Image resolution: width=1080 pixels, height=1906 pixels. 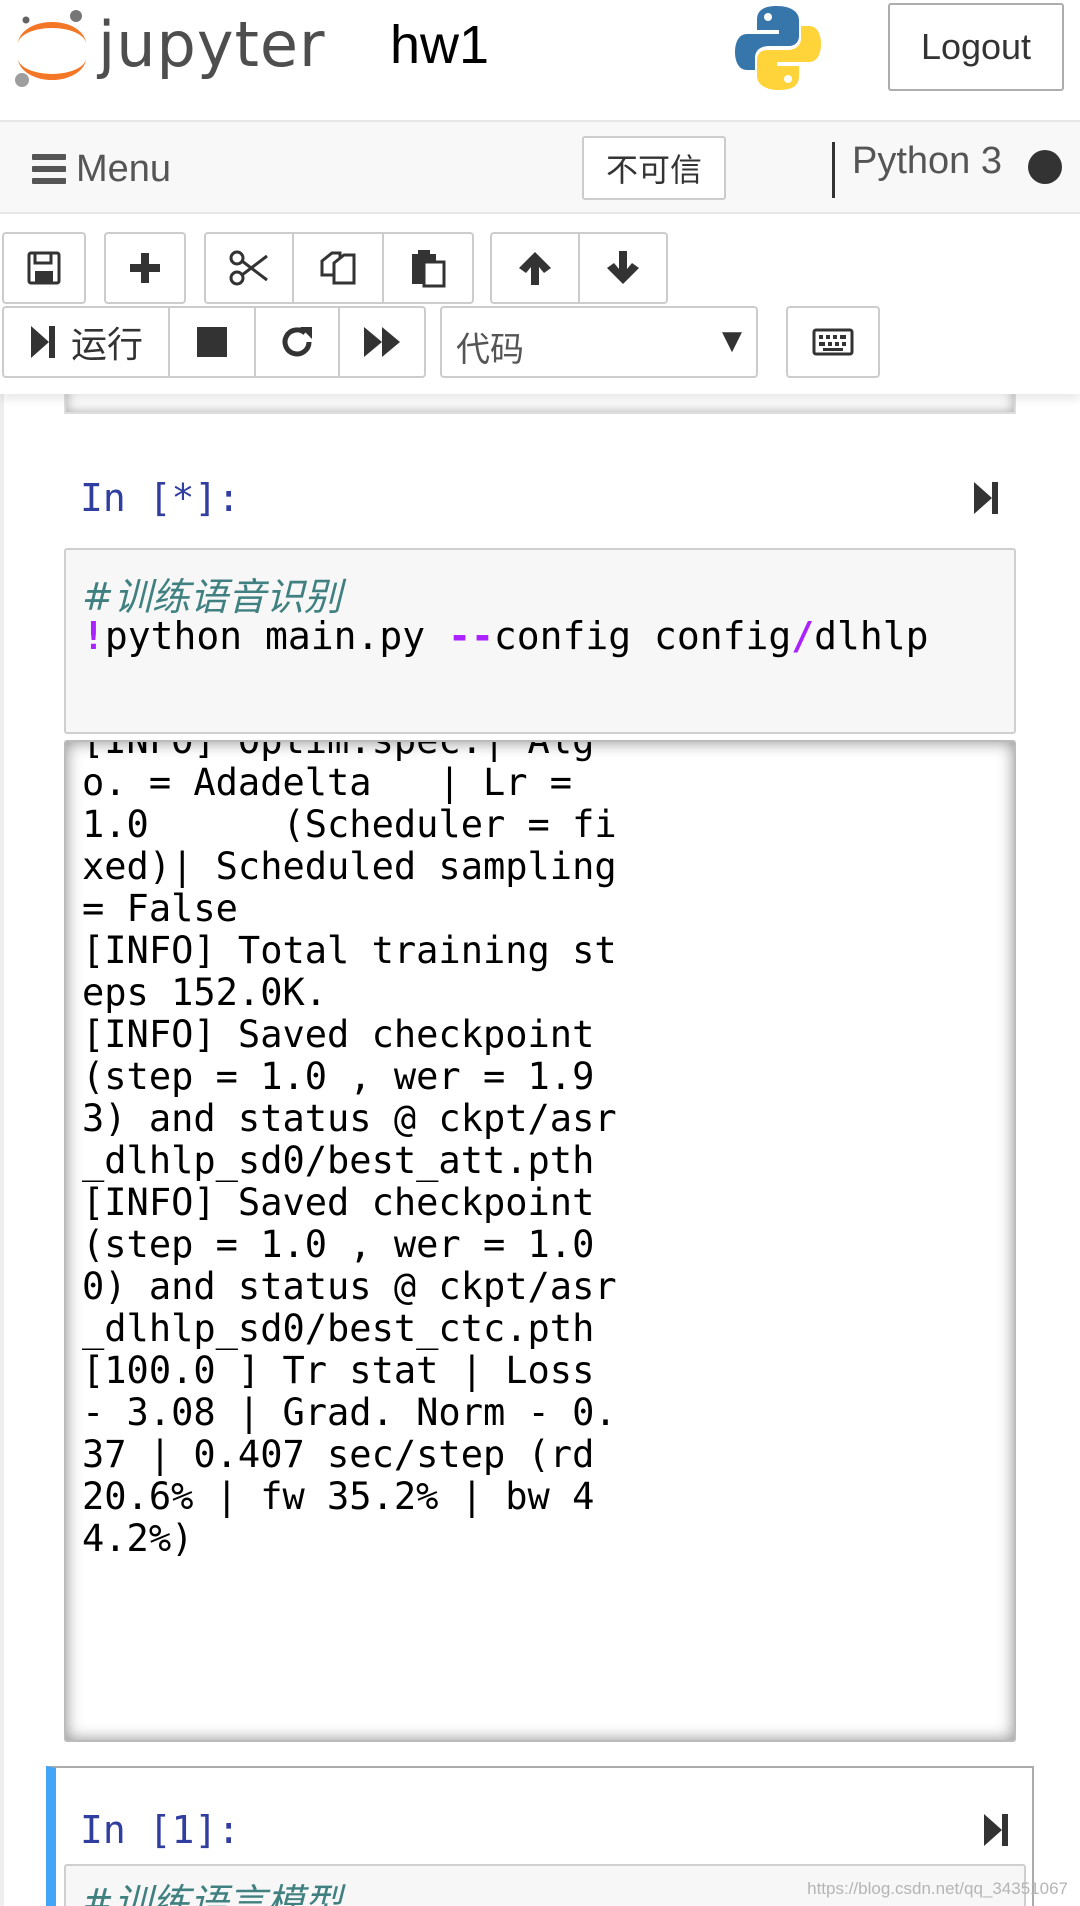 What do you see at coordinates (540, 60) in the screenshot?
I see `header: jupyter hw1 Logout` at bounding box center [540, 60].